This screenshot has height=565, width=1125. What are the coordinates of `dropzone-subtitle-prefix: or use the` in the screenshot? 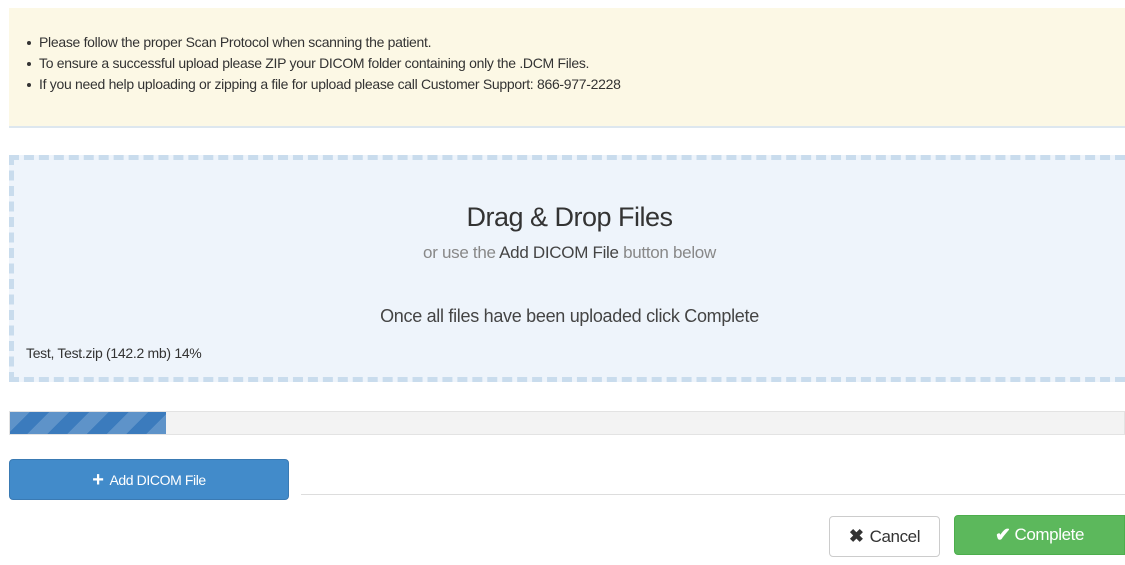 It's located at (461, 252).